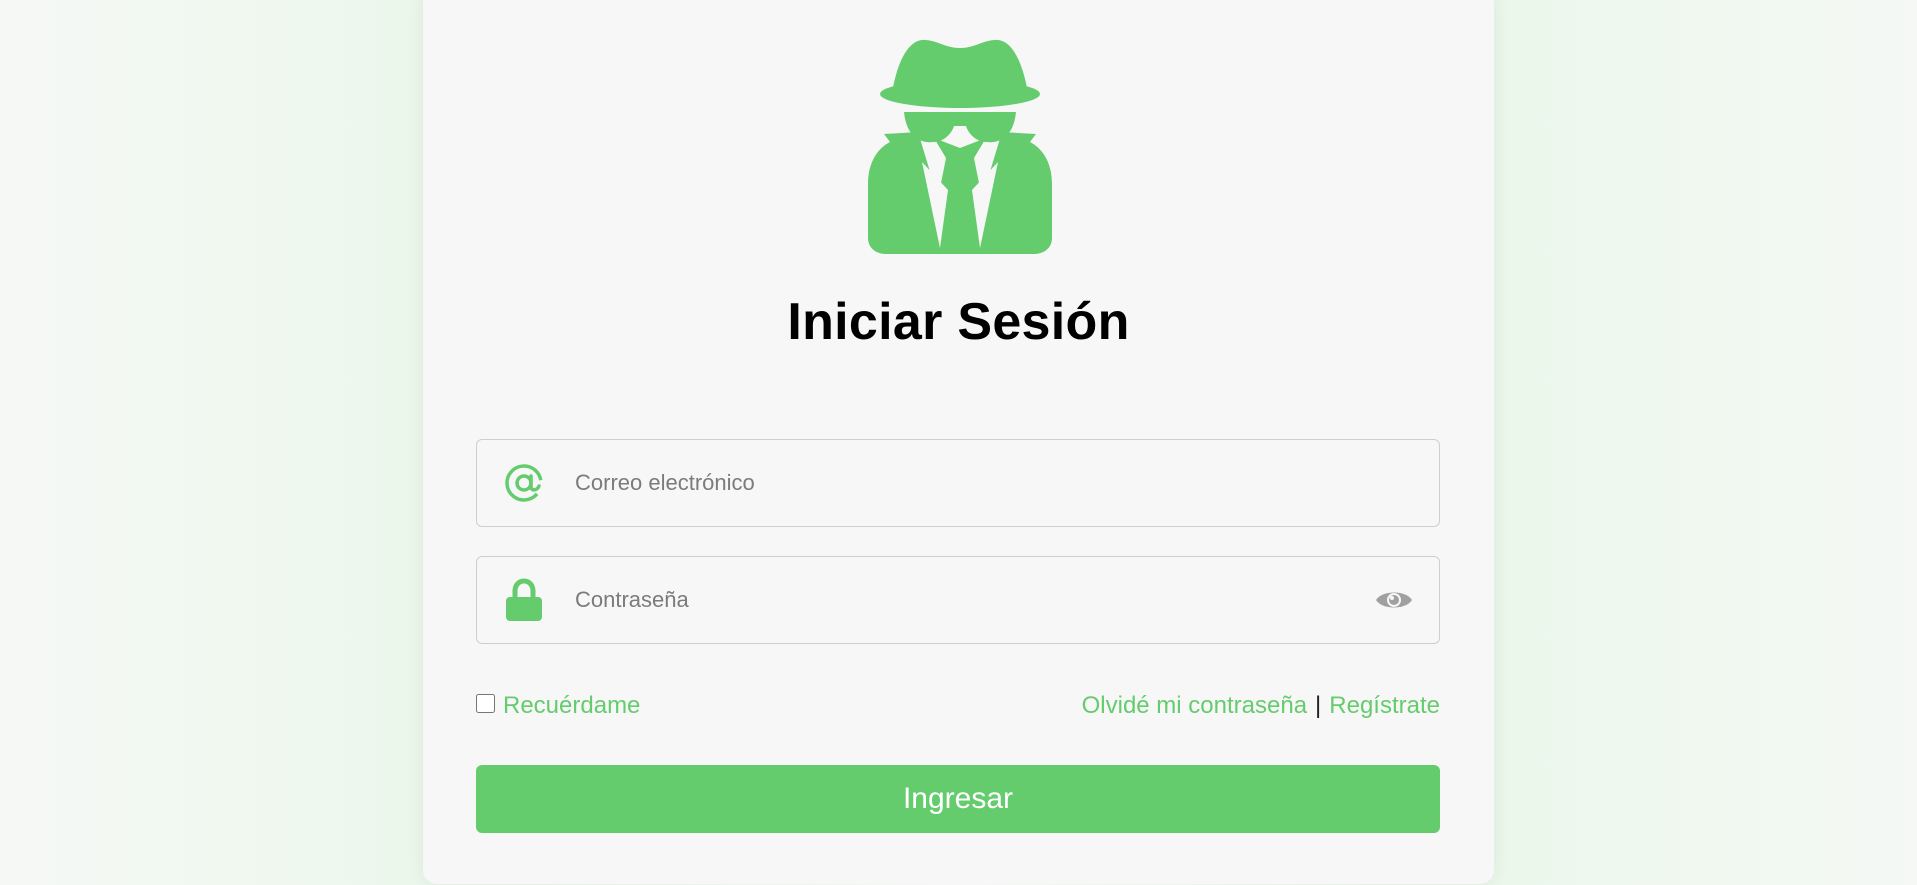  I want to click on eye-icon, so click(1394, 600).